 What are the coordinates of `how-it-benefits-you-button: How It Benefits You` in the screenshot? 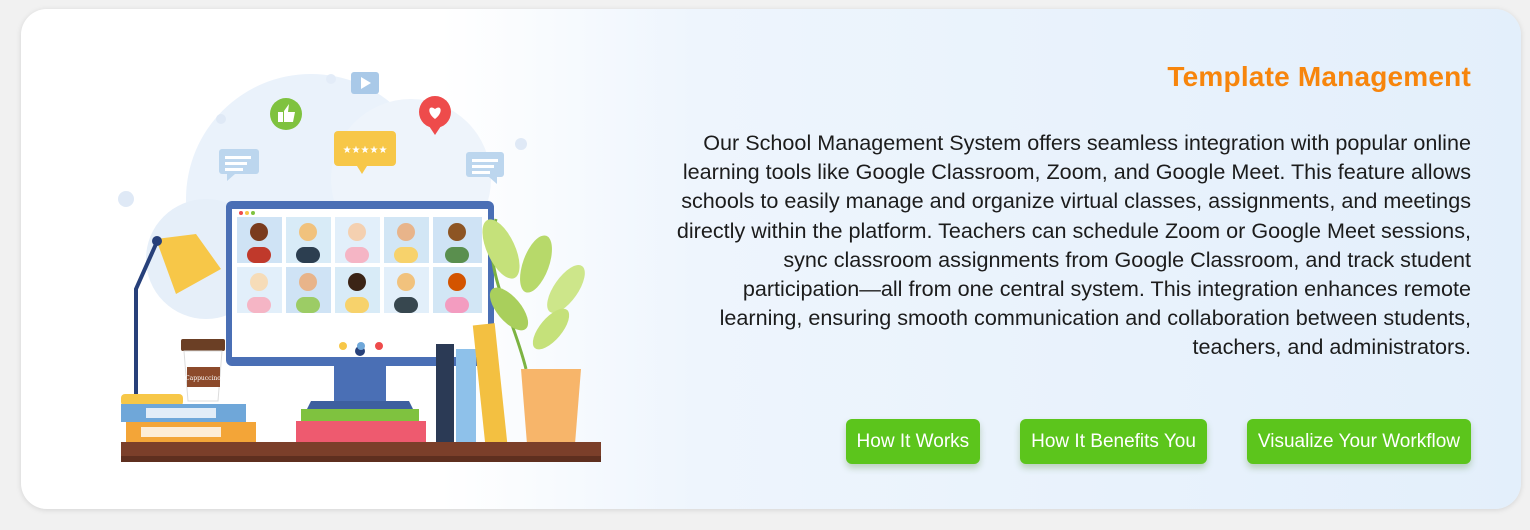 It's located at (1113, 441).